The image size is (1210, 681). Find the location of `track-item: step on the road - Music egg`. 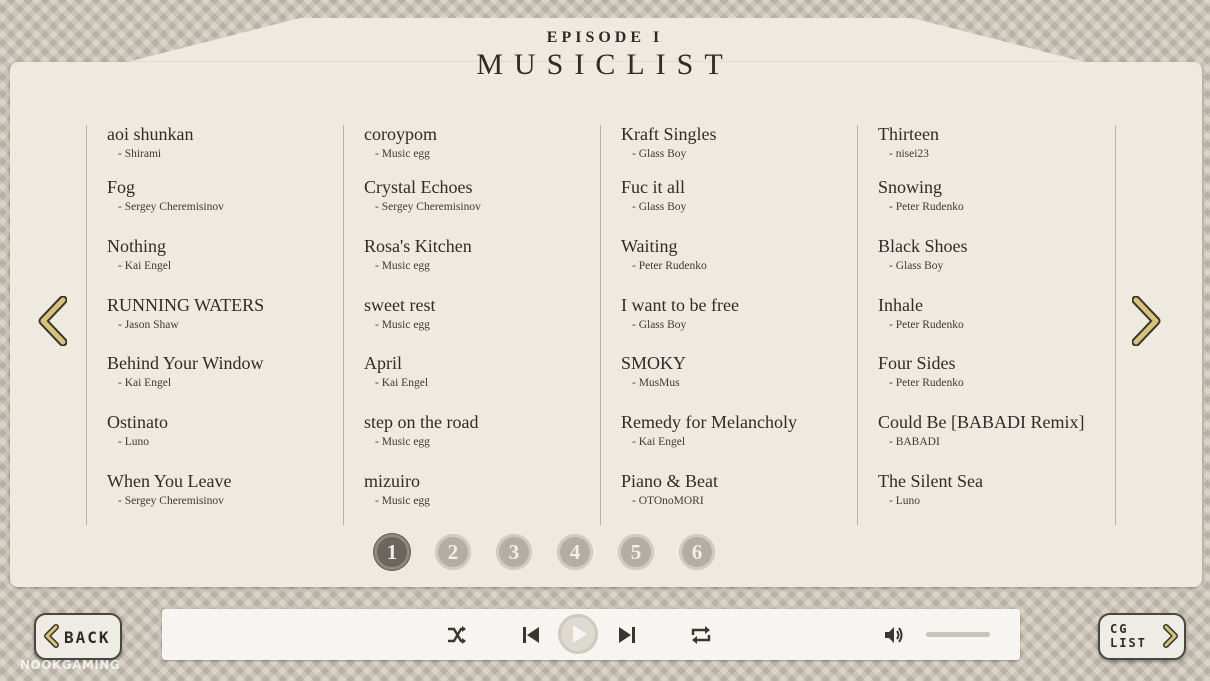

track-item: step on the road - Music egg is located at coordinates (421, 431).